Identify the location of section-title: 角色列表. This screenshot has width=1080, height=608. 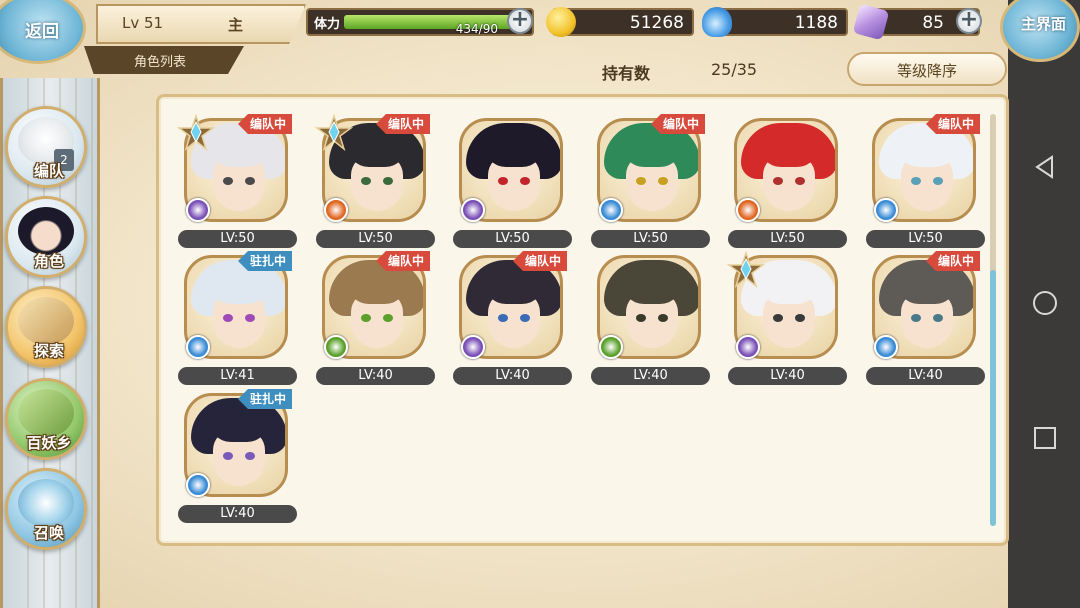
(160, 62).